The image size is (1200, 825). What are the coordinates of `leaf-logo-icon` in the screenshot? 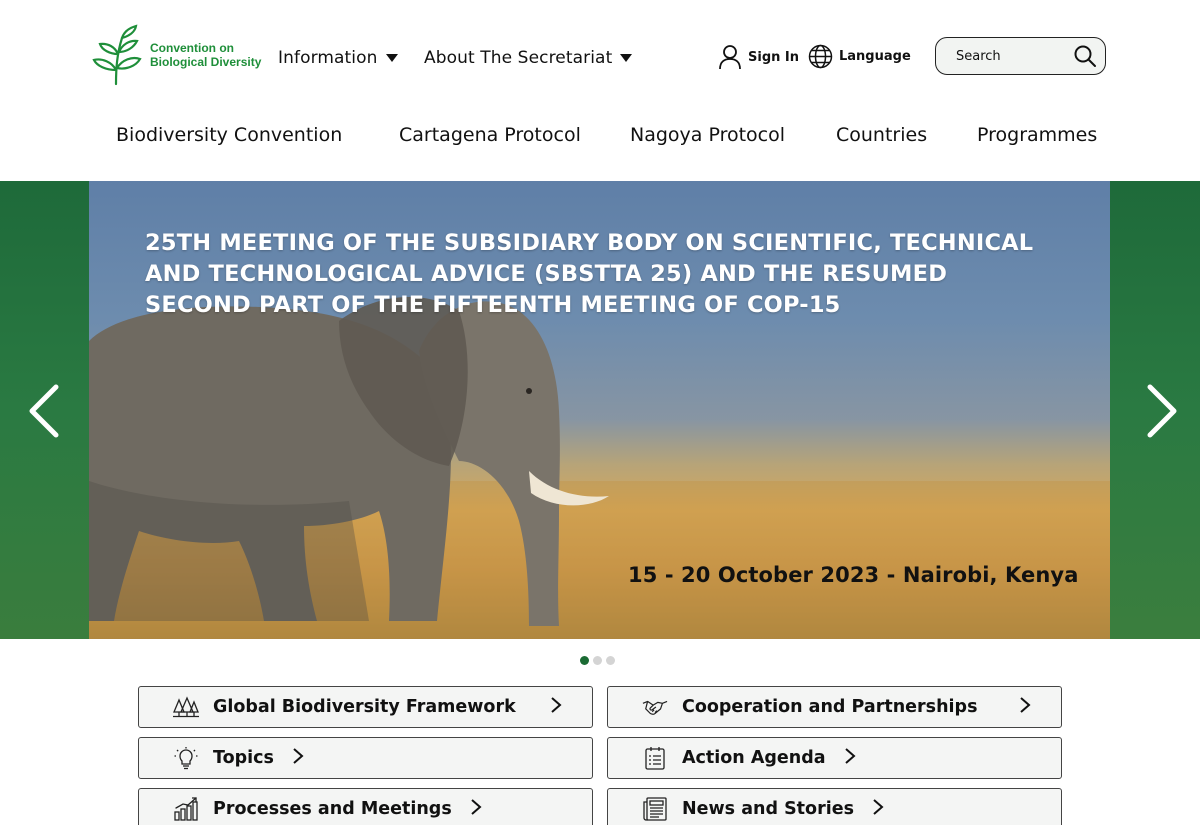 It's located at (118, 55).